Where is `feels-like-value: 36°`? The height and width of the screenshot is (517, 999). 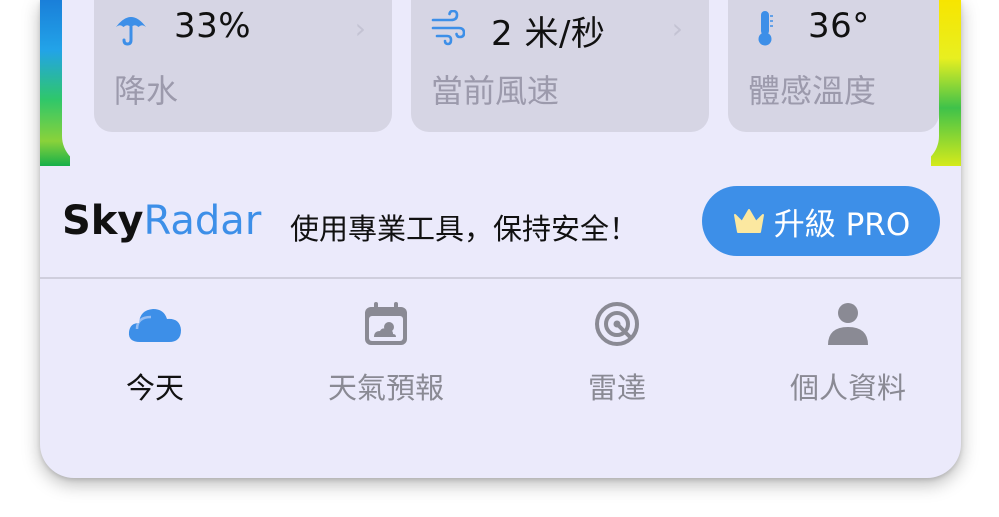 feels-like-value: 36° is located at coordinates (839, 26).